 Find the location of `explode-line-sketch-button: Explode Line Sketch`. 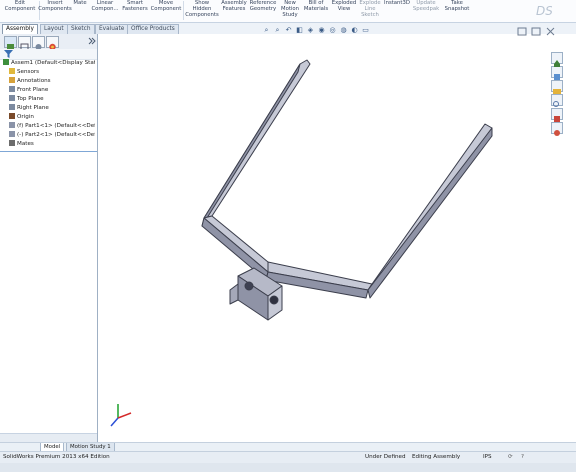

explode-line-sketch-button: Explode Line Sketch is located at coordinates (370, 11).